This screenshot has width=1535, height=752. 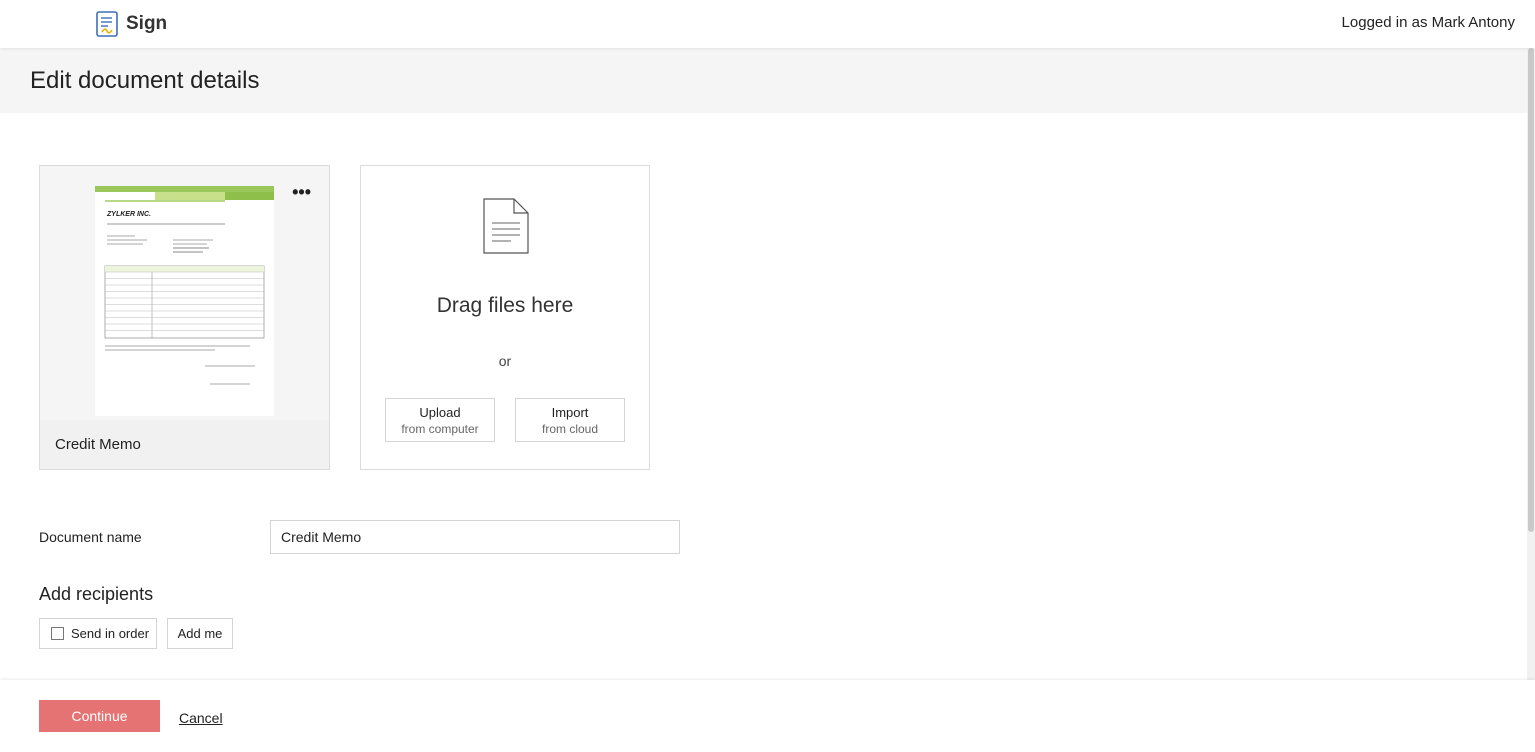 I want to click on add-recipients-heading: Add recipients, so click(x=96, y=594).